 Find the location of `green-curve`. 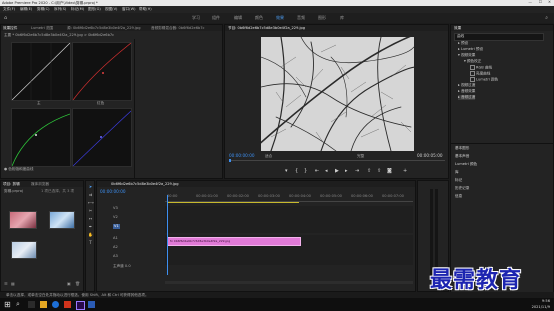

green-curve is located at coordinates (41, 137).